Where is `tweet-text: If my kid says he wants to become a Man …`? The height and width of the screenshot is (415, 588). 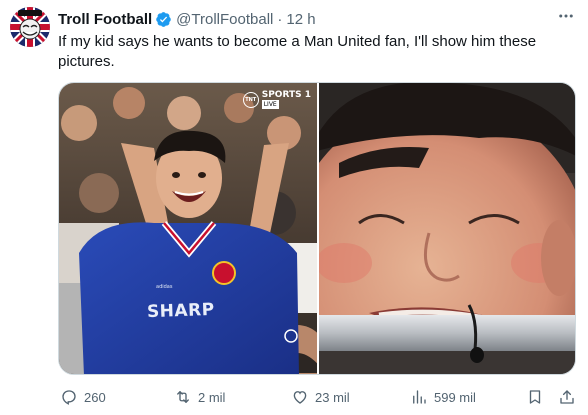
tweet-text: If my kid says he wants to become a Man … is located at coordinates (297, 51).